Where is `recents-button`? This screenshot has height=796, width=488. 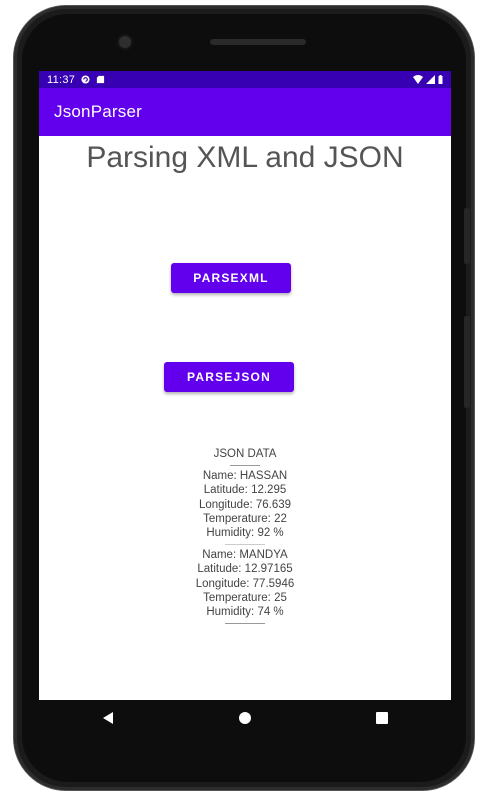 recents-button is located at coordinates (382, 718).